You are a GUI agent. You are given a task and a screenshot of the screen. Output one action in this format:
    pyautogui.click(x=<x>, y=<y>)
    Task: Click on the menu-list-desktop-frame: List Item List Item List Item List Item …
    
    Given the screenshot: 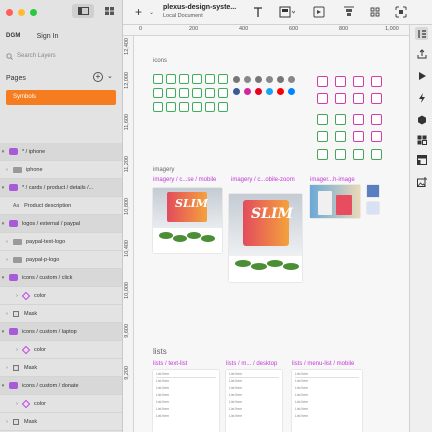 What is the action you would take?
    pyautogui.click(x=254, y=401)
    